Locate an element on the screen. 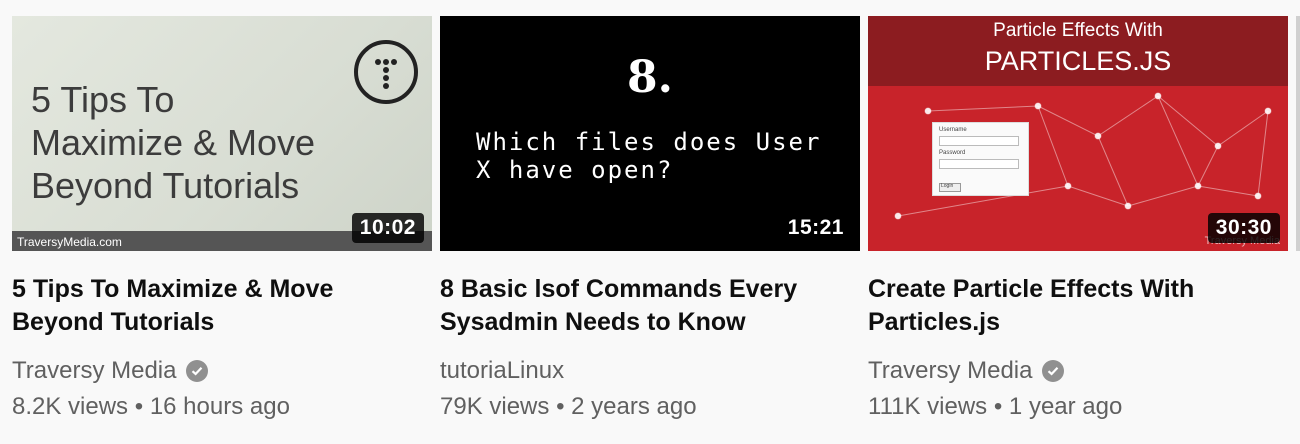 The height and width of the screenshot is (444, 1300). thumbnail-heading-large: PARTICLES.JS is located at coordinates (1078, 61).